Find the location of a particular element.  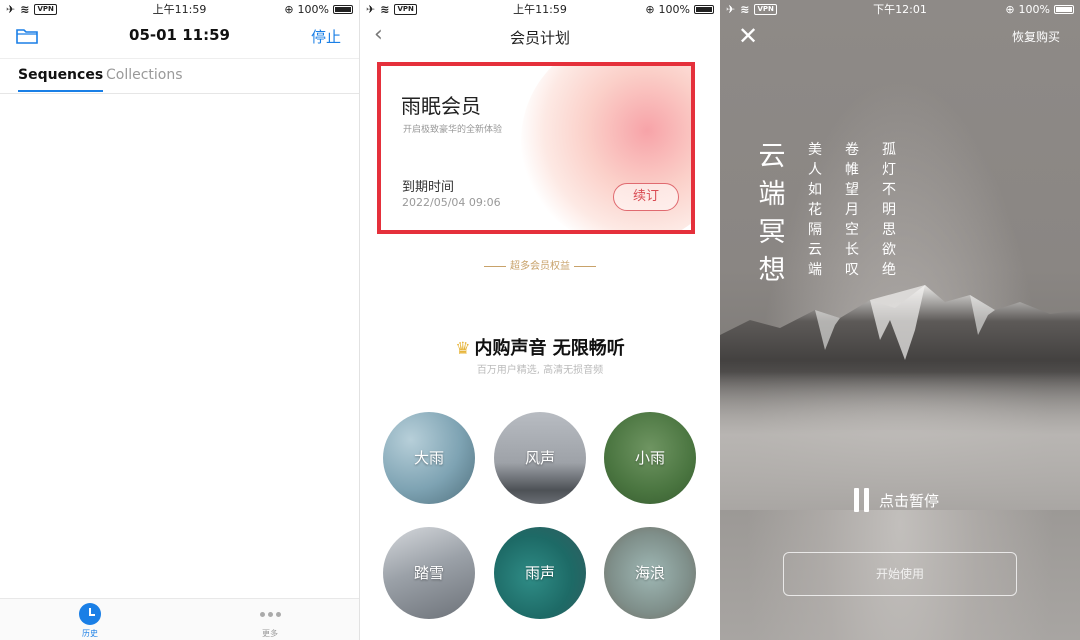

tabbar-label: 历史 is located at coordinates (90, 633).